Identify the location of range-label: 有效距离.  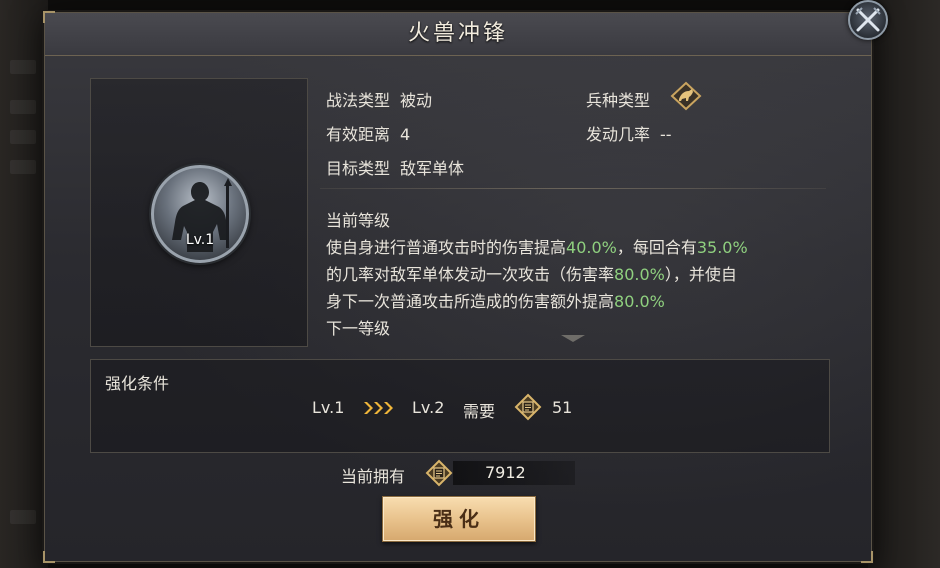
(358, 134).